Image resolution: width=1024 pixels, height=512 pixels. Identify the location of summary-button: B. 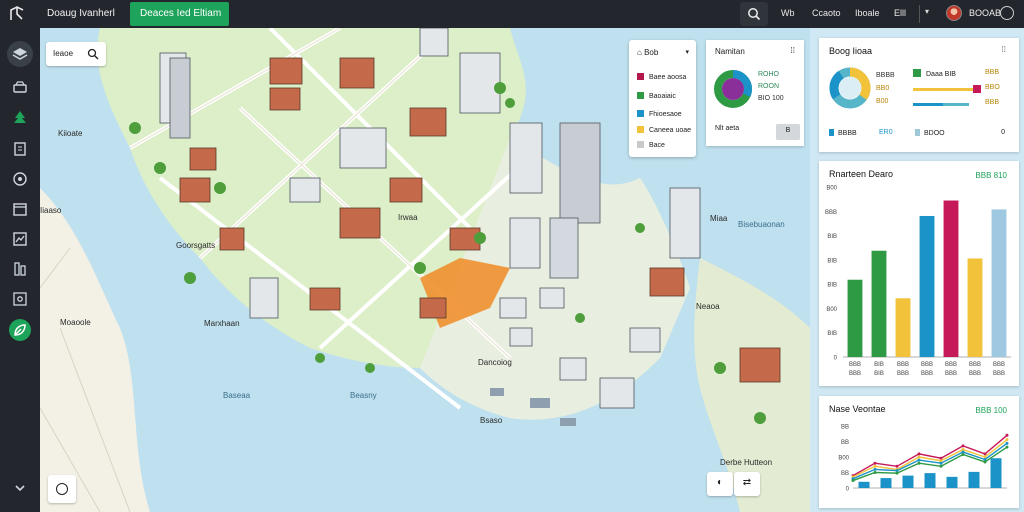
(788, 132).